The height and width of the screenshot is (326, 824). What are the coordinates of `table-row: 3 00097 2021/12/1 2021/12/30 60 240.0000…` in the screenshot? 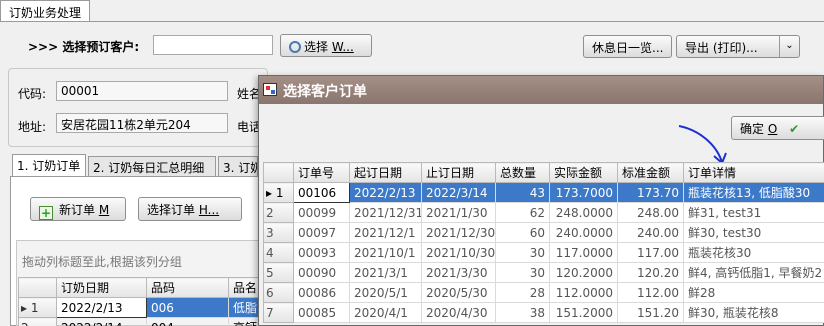 It's located at (543, 232).